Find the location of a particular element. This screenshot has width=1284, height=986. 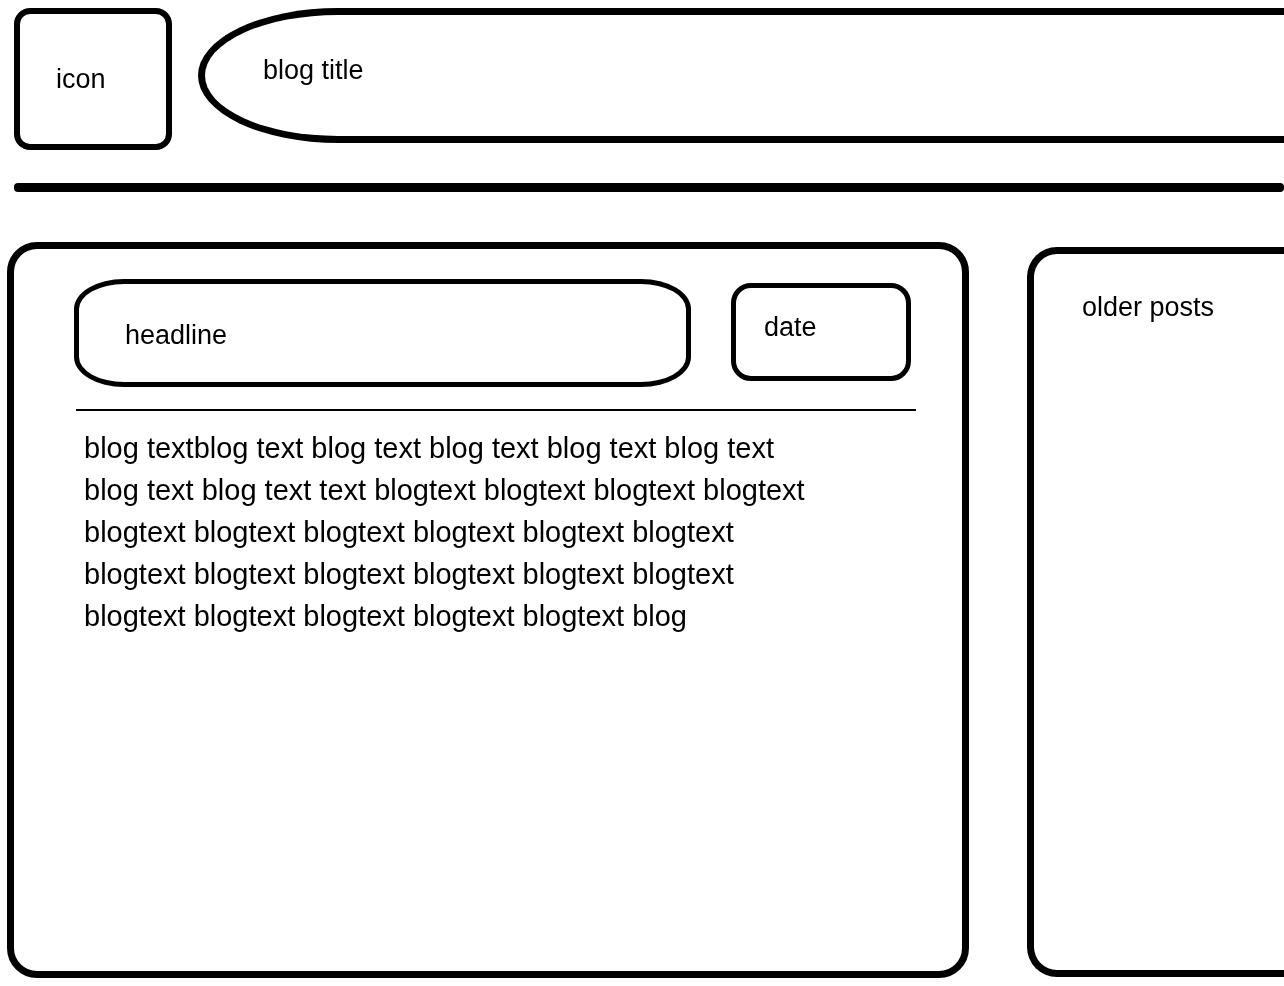

icon-label: icon is located at coordinates (81, 79).